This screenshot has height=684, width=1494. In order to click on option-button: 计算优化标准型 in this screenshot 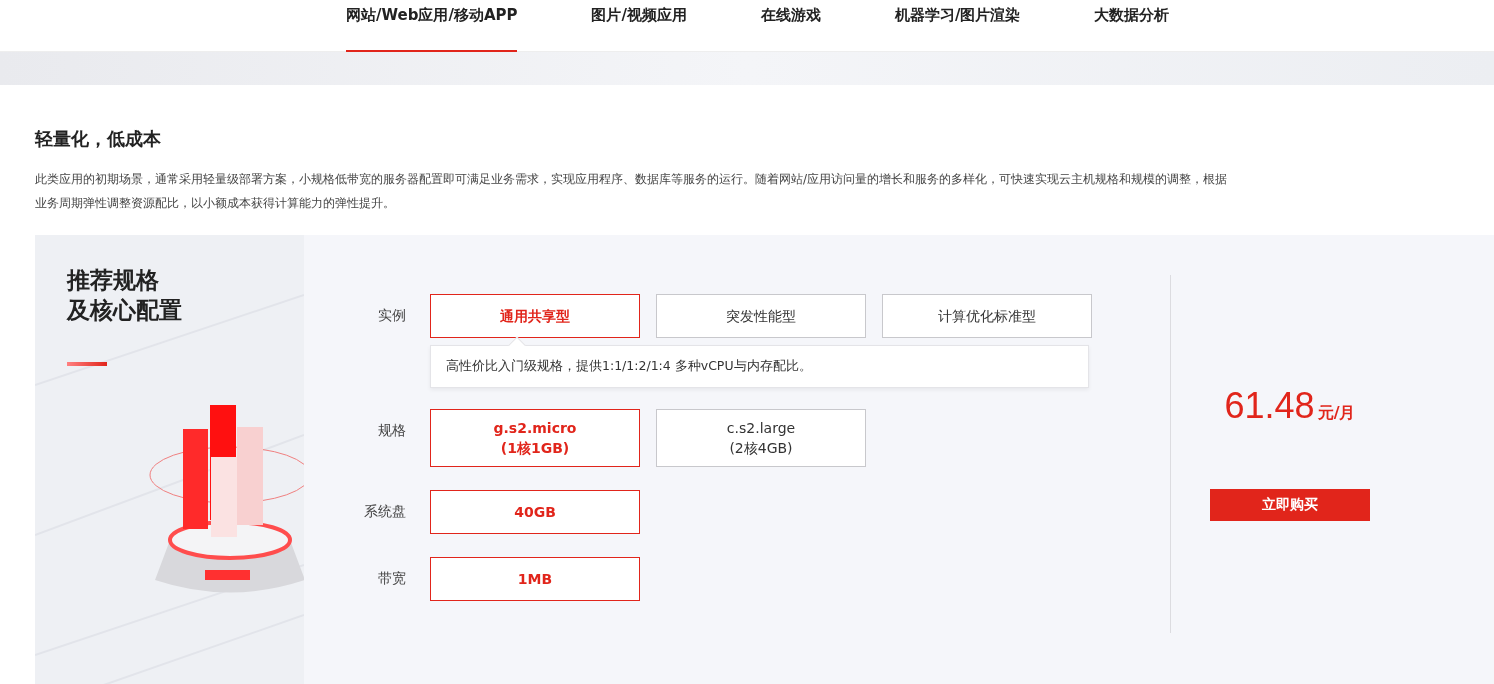, I will do `click(987, 316)`.